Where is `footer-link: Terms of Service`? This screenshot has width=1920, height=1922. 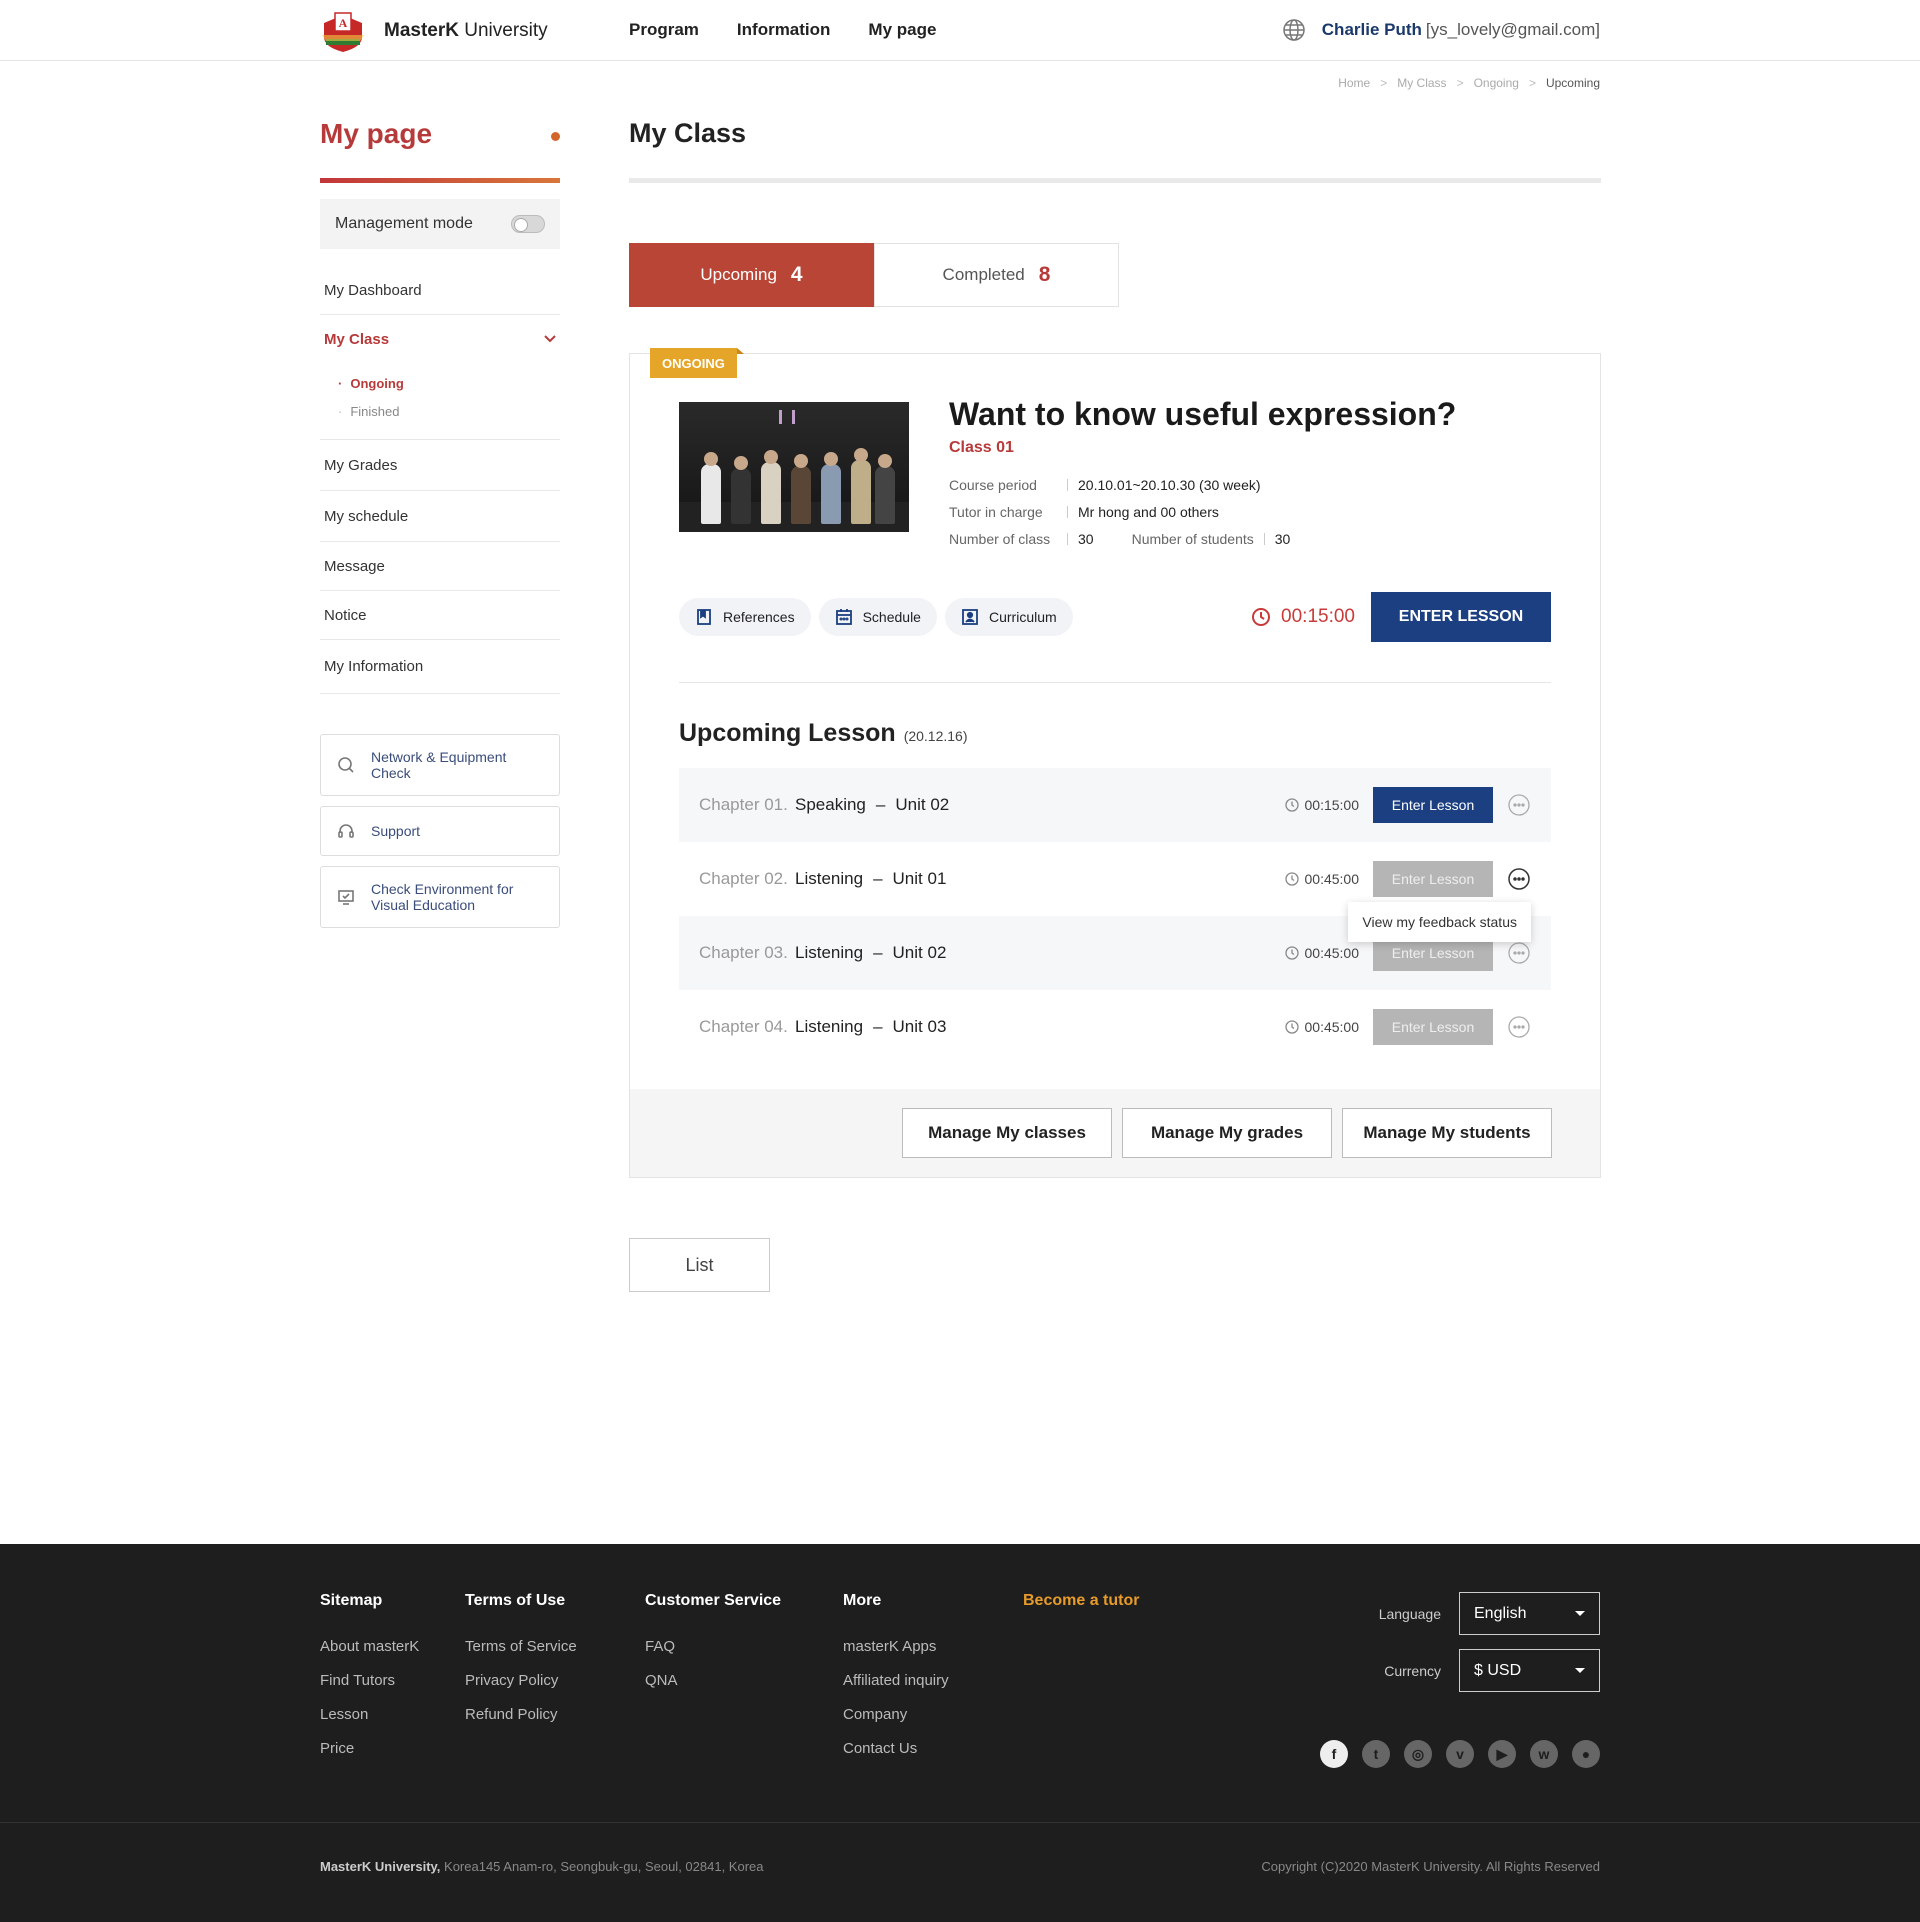
footer-link: Terms of Service is located at coordinates (555, 1646).